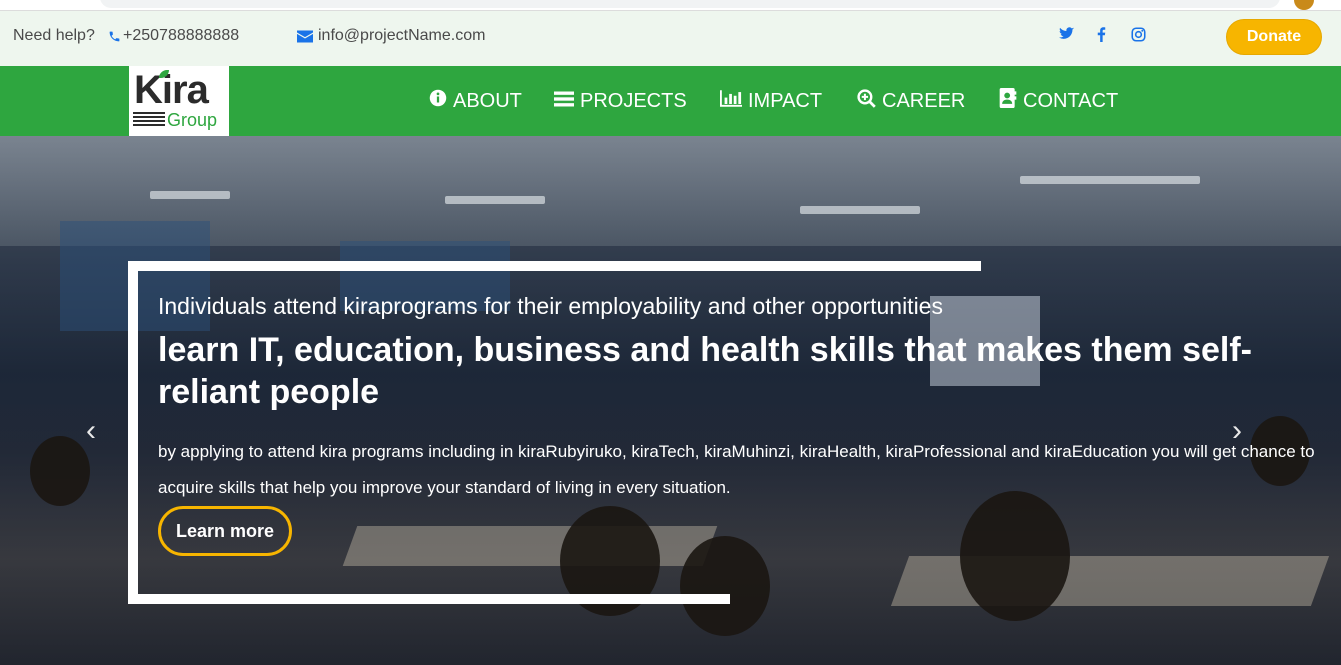 This screenshot has width=1341, height=665. I want to click on kira-group-logo: Kira Group, so click(179, 101).